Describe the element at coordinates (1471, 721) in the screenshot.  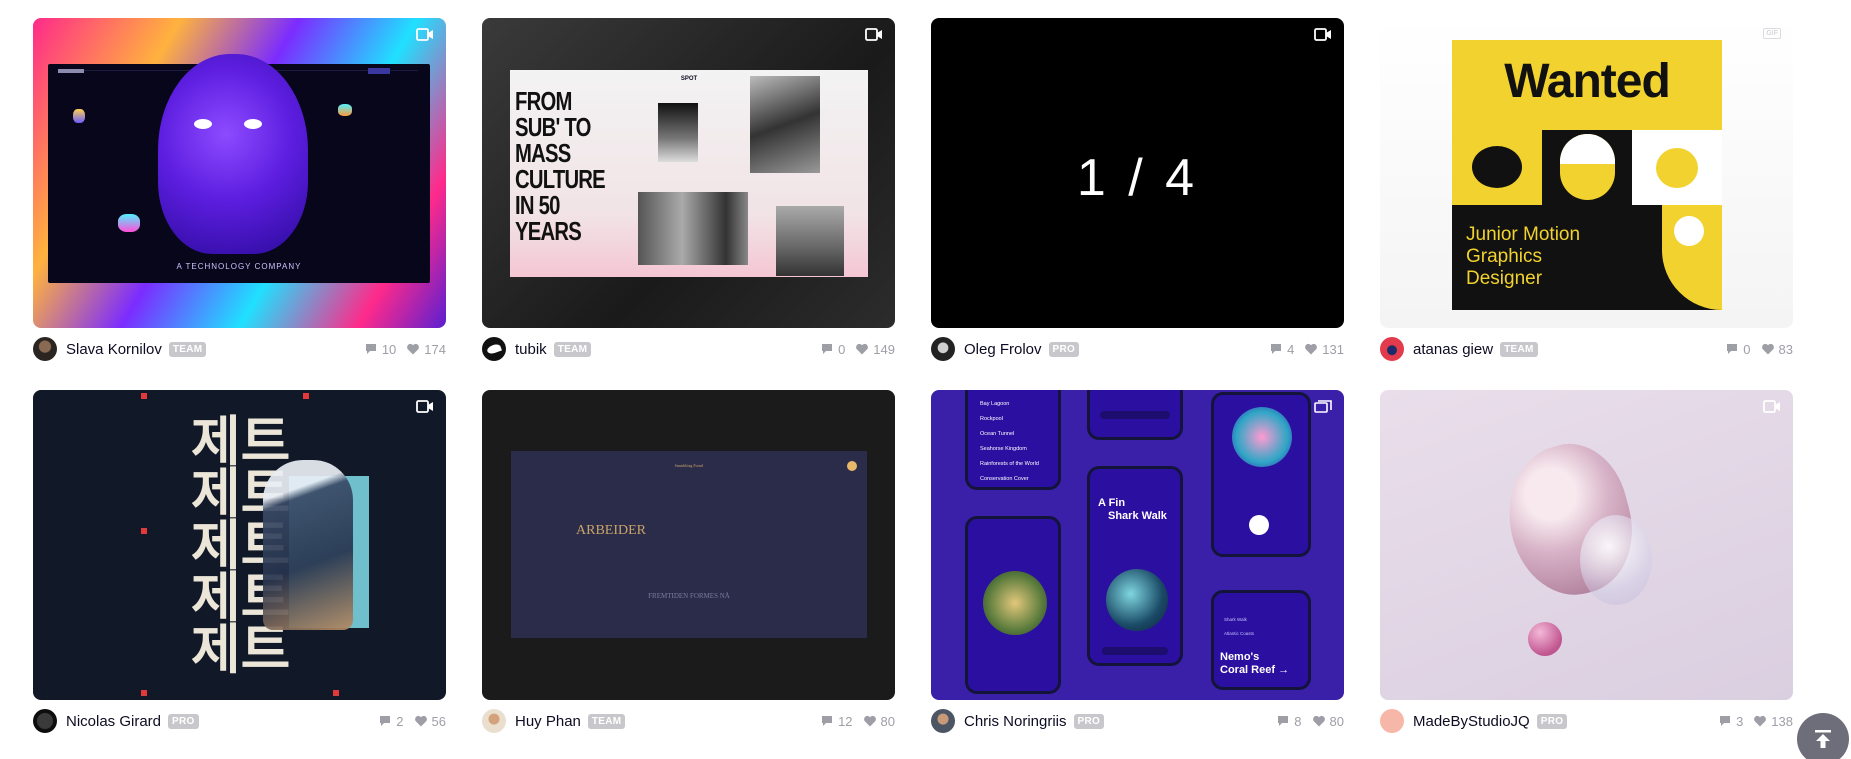
I see `author-name: MadeByStudioJQ` at that location.